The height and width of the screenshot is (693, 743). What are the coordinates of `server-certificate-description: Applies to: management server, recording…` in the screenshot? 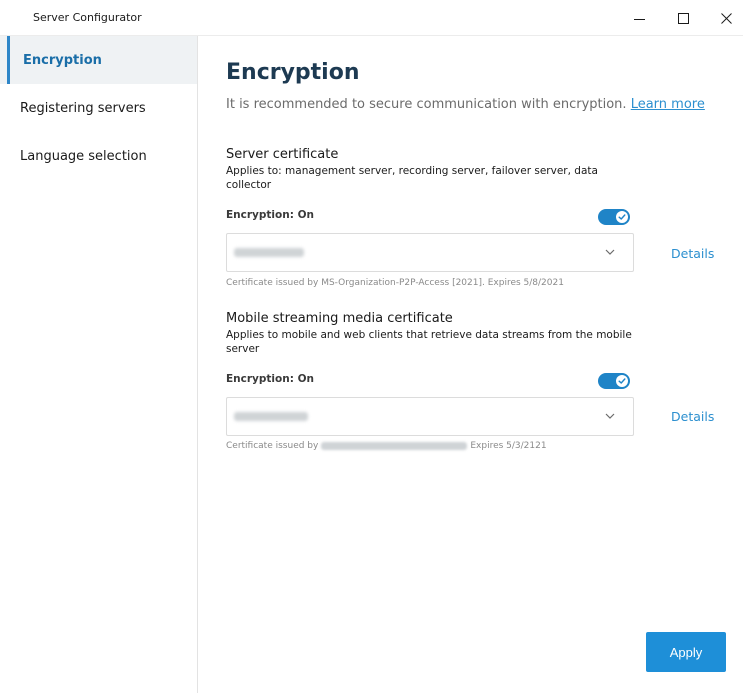 It's located at (412, 178).